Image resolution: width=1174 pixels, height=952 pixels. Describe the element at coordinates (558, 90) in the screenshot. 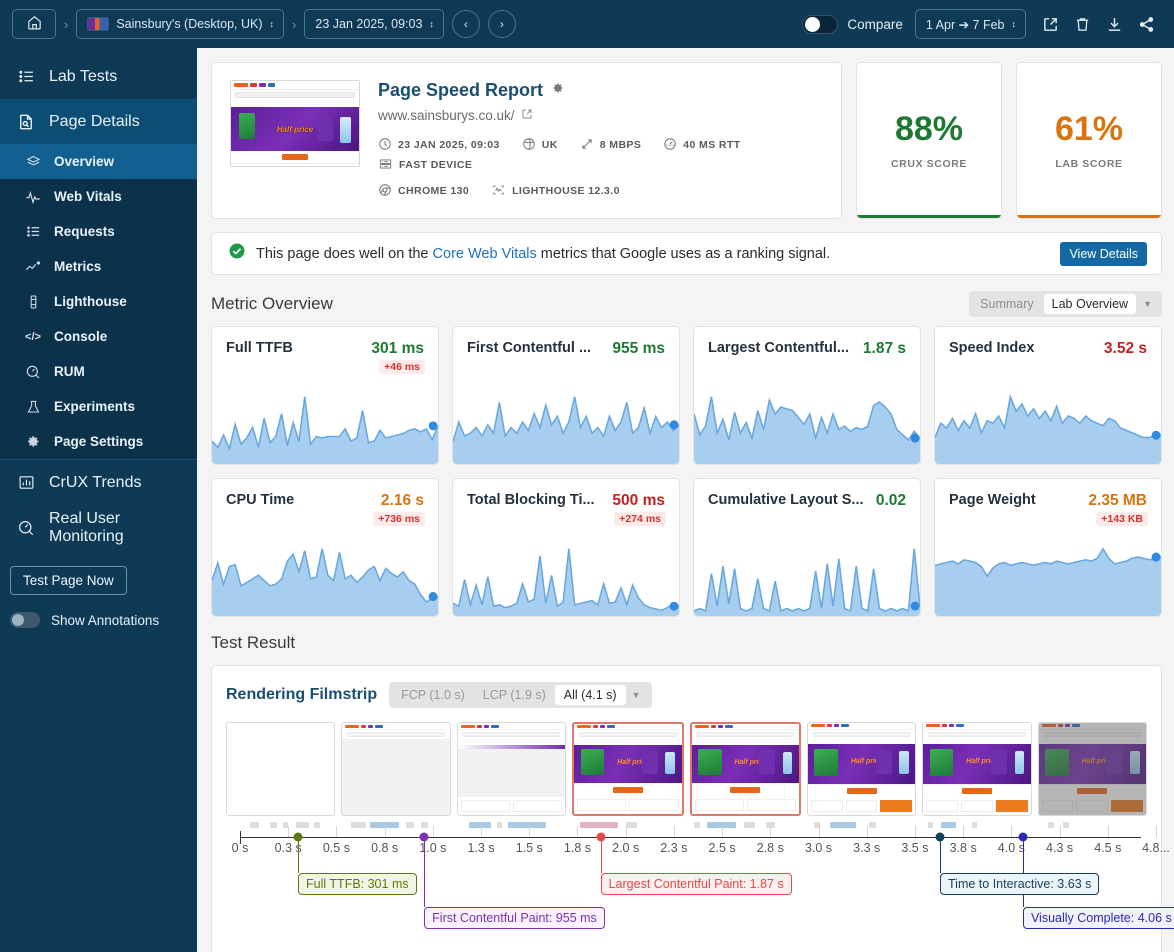

I see `gear-icon` at that location.